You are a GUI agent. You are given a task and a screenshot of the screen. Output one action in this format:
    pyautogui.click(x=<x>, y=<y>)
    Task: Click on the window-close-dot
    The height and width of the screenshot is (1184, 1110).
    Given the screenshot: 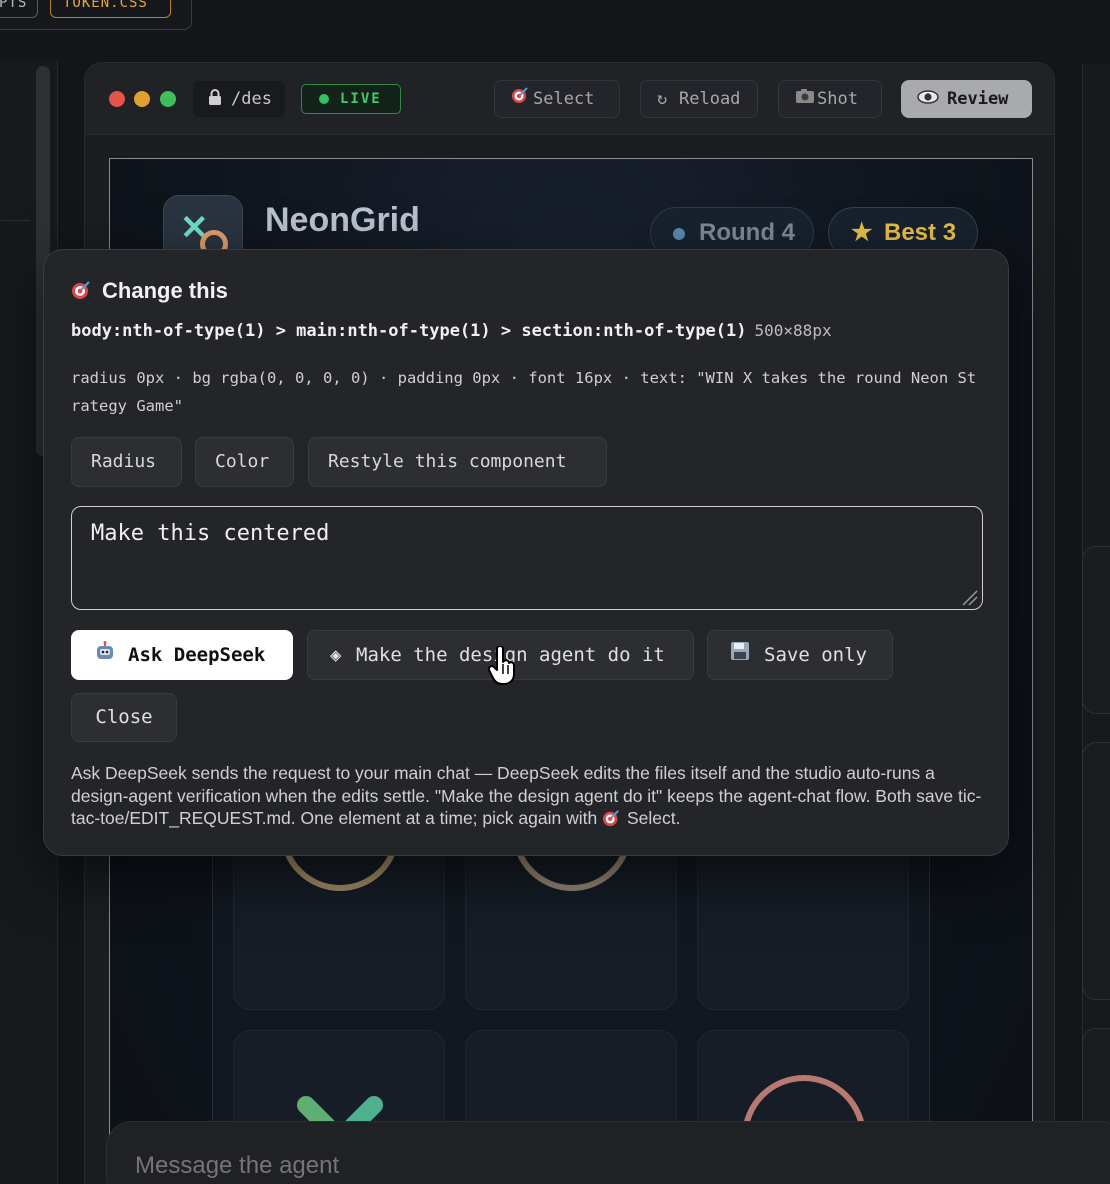 What is the action you would take?
    pyautogui.click(x=117, y=99)
    